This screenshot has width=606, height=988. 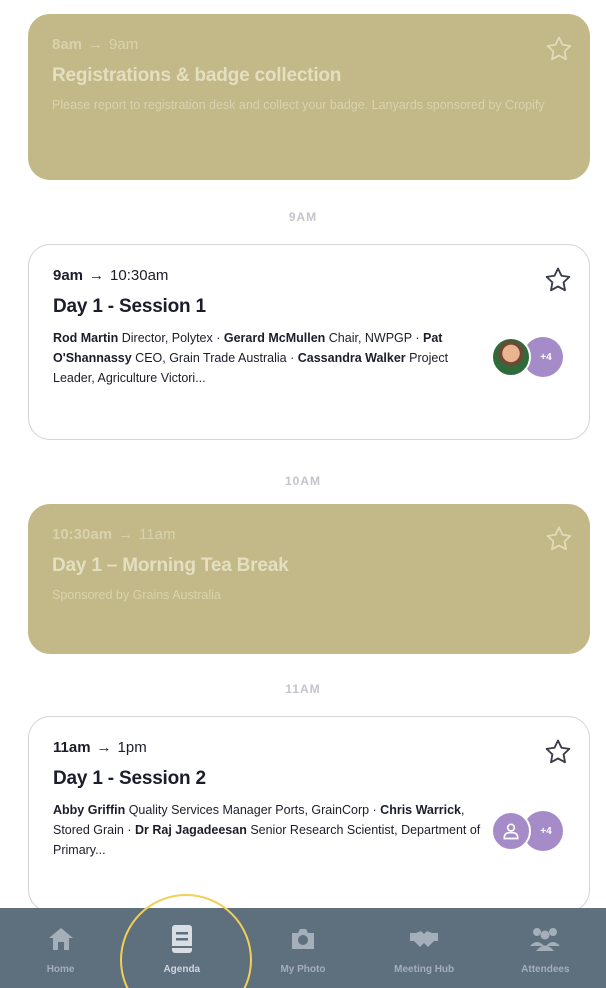 What do you see at coordinates (209, 358) in the screenshot?
I see `speaker-role: CEO, Grain Trade Australia` at bounding box center [209, 358].